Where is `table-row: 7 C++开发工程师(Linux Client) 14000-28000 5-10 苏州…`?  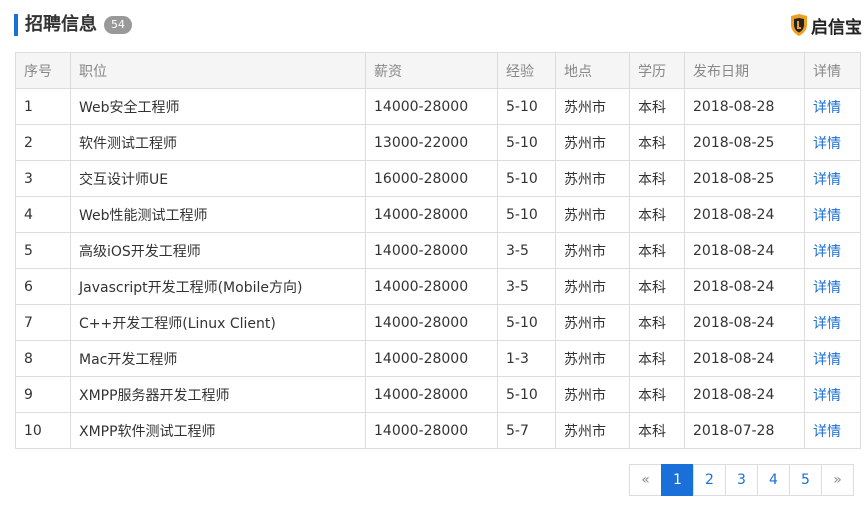 table-row: 7 C++开发工程师(Linux Client) 14000-28000 5-10 苏州… is located at coordinates (438, 322).